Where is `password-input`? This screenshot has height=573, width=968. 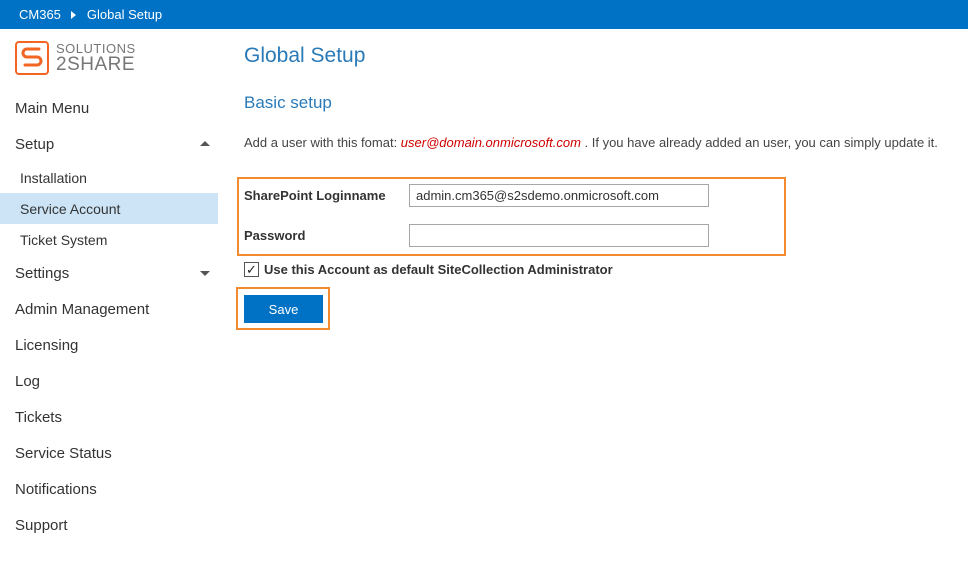 password-input is located at coordinates (559, 235).